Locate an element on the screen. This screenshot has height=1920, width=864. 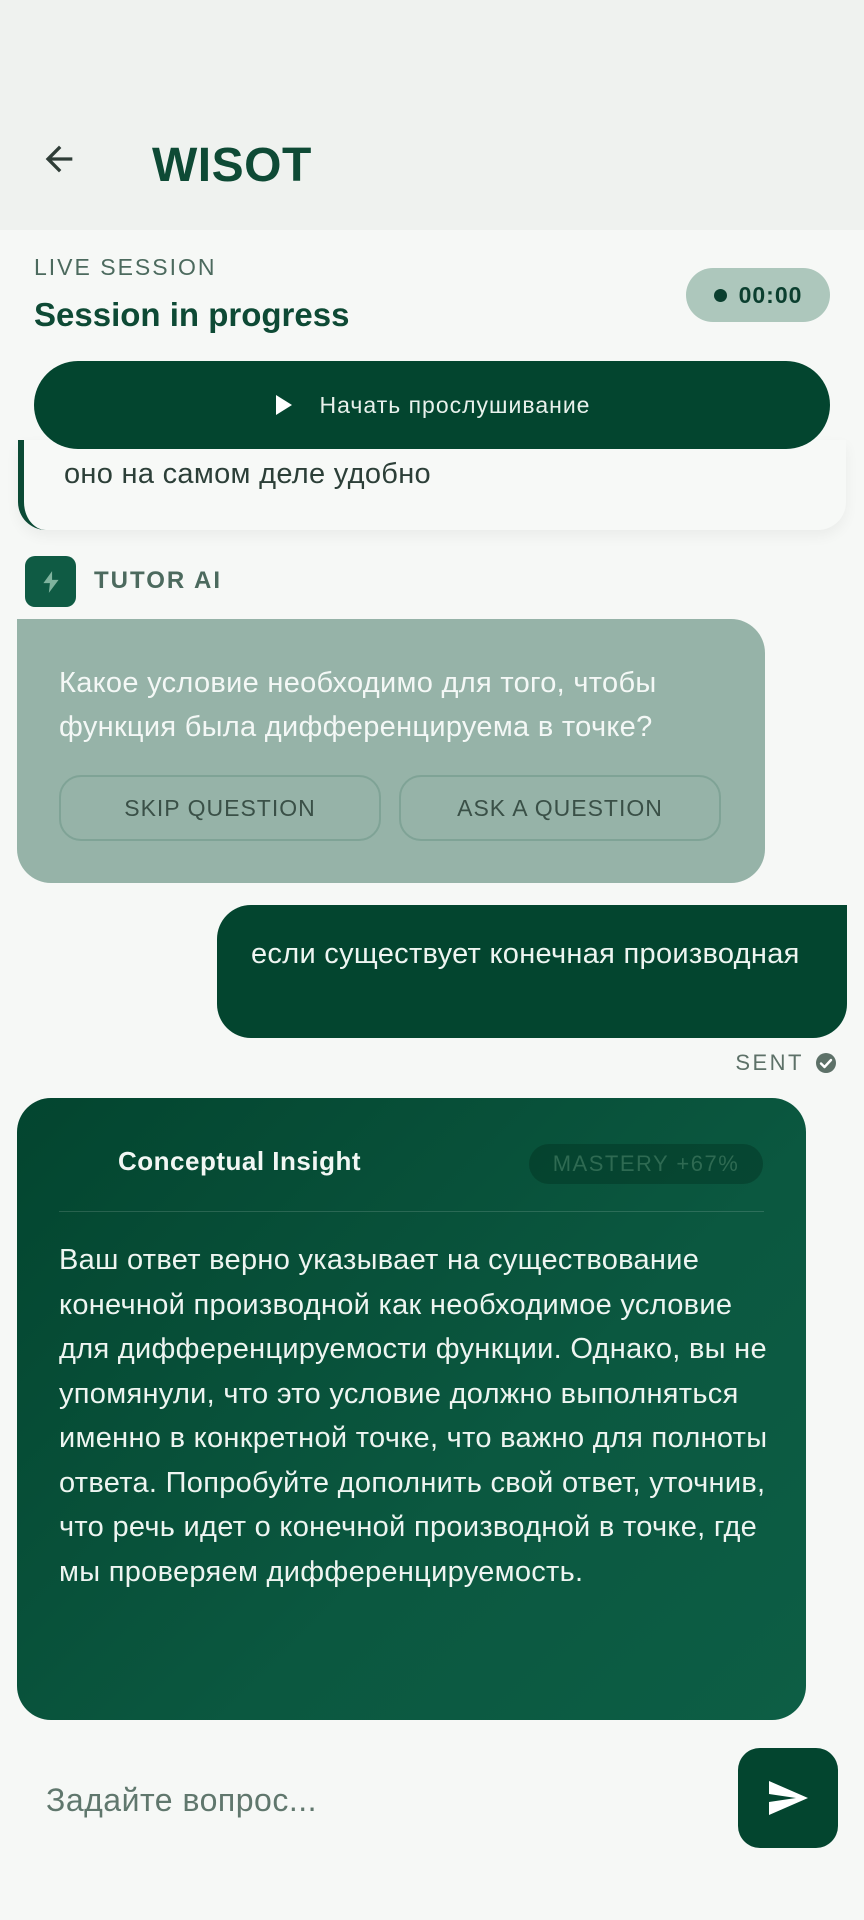
previous-message-text: оно на самом деле удобно is located at coordinates (247, 474).